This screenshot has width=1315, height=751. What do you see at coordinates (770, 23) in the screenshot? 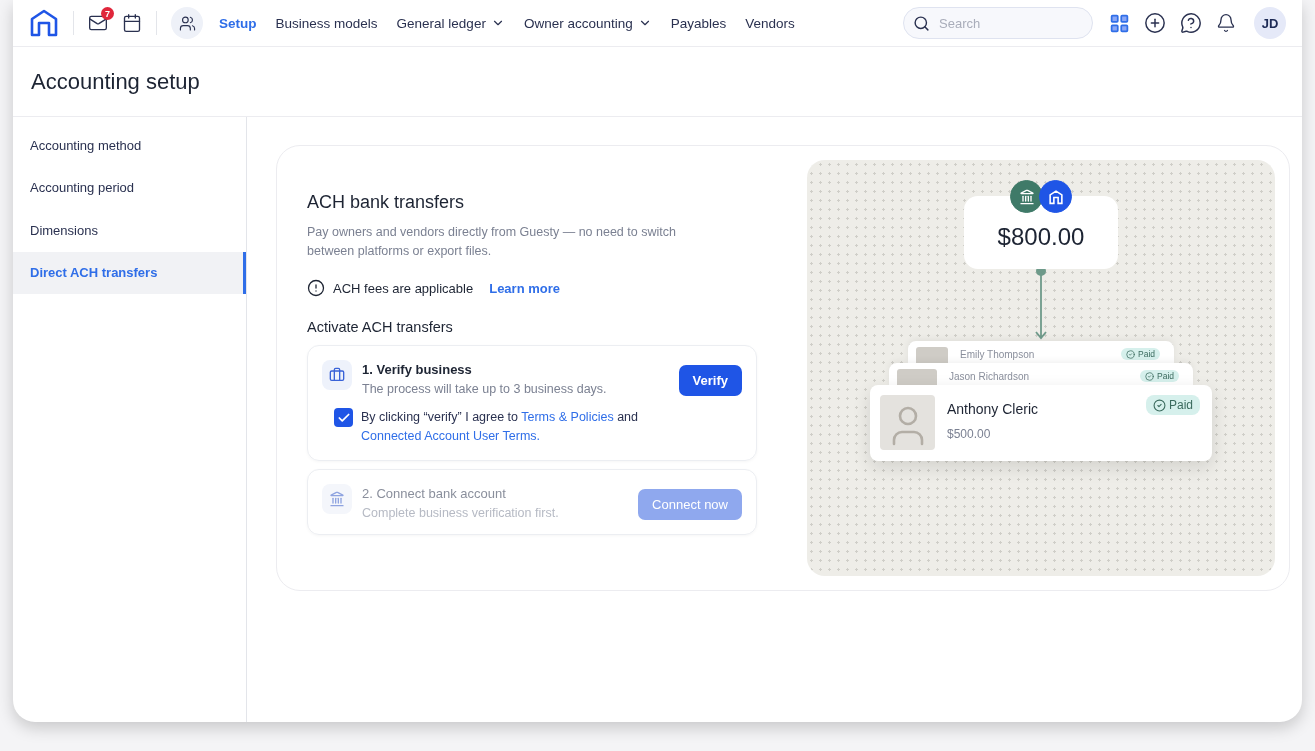
I see `nav-tab: Vendors` at bounding box center [770, 23].